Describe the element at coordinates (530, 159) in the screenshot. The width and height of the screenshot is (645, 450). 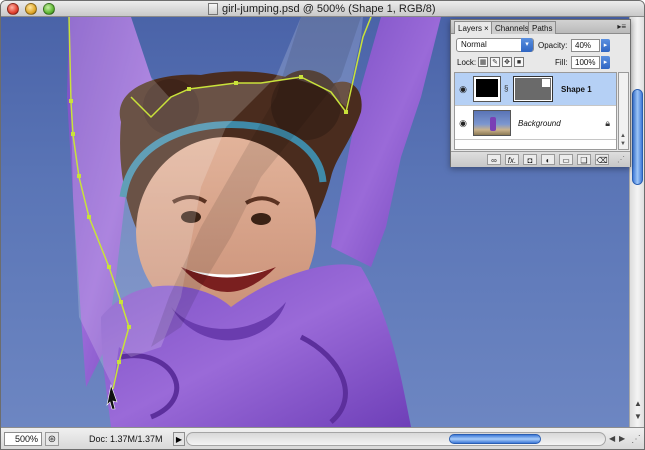
I see `mask-icon: ◘` at that location.